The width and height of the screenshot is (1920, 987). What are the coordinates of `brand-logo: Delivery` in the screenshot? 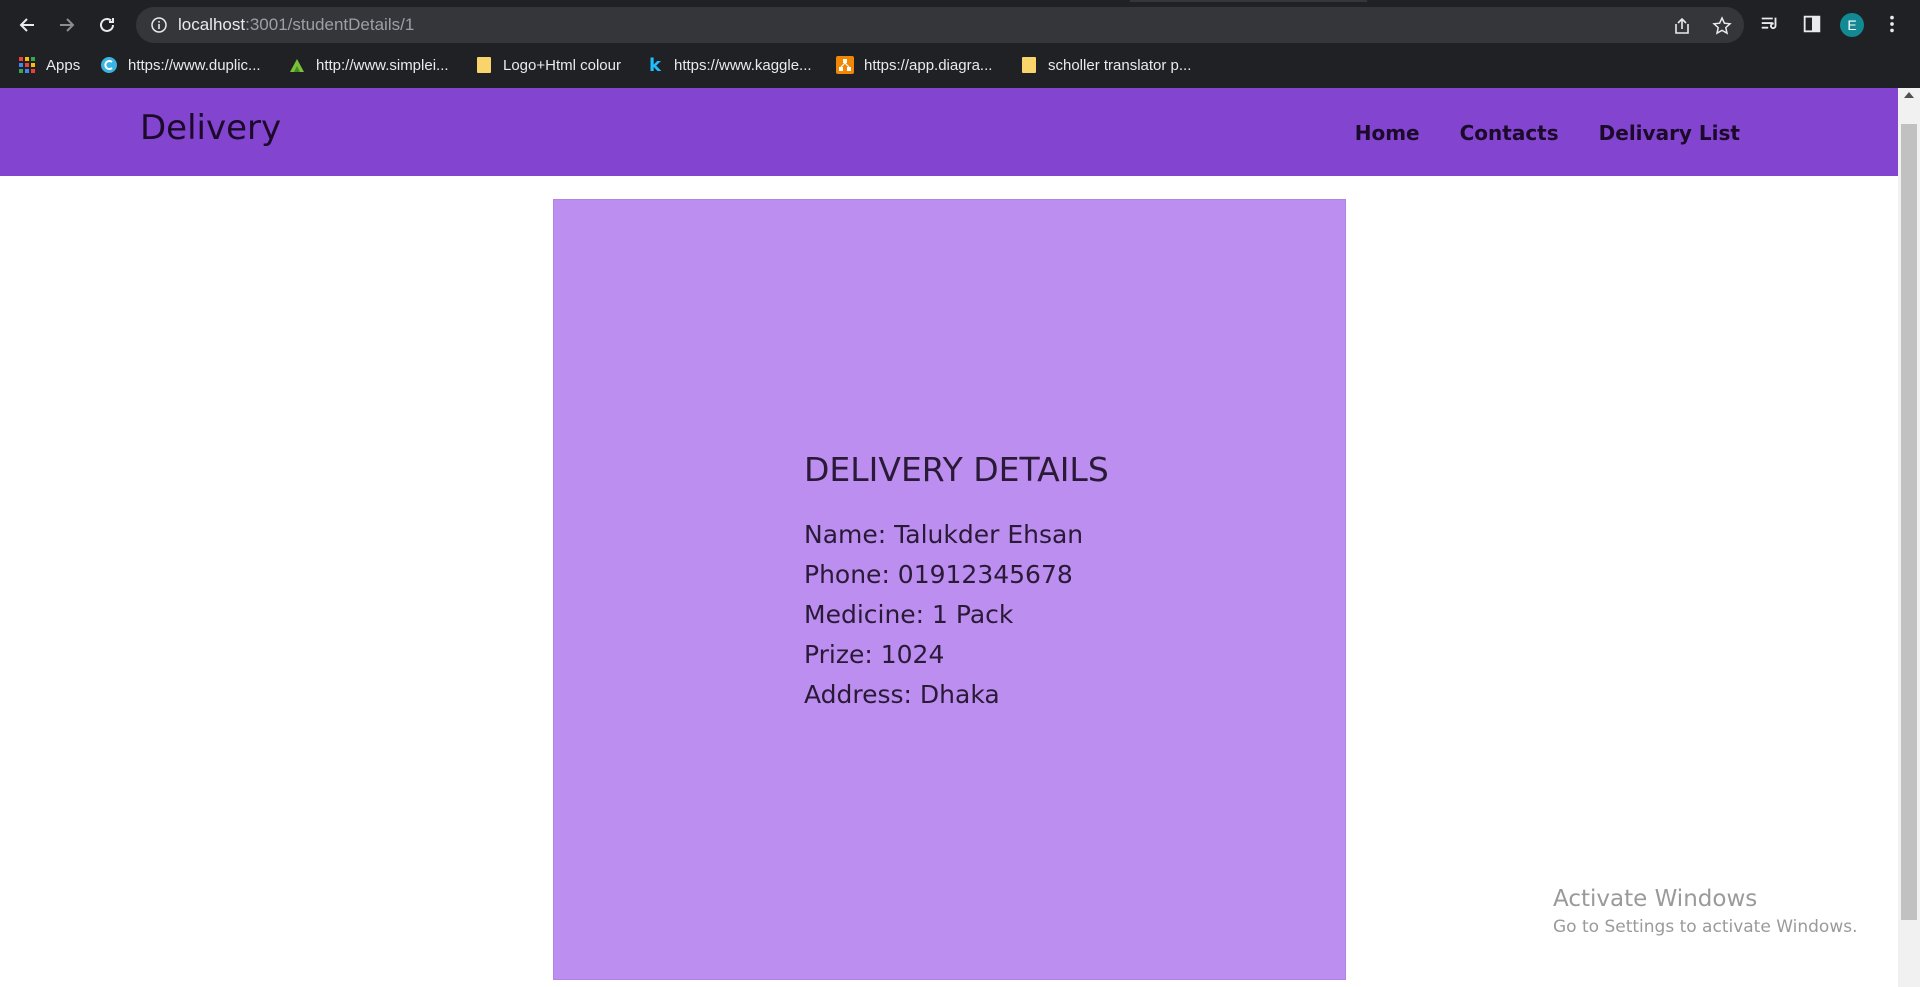 It's located at (210, 128).